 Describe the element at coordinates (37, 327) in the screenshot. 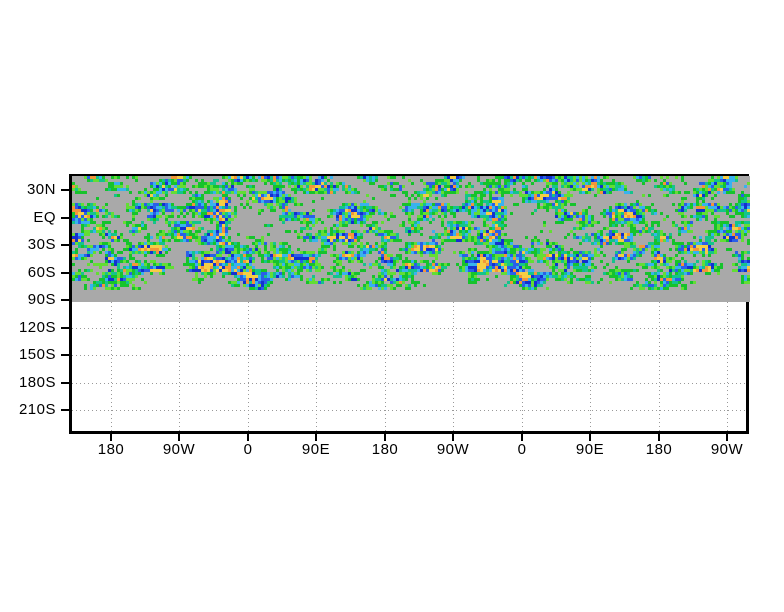

I see `y-tick-label: 120S` at that location.